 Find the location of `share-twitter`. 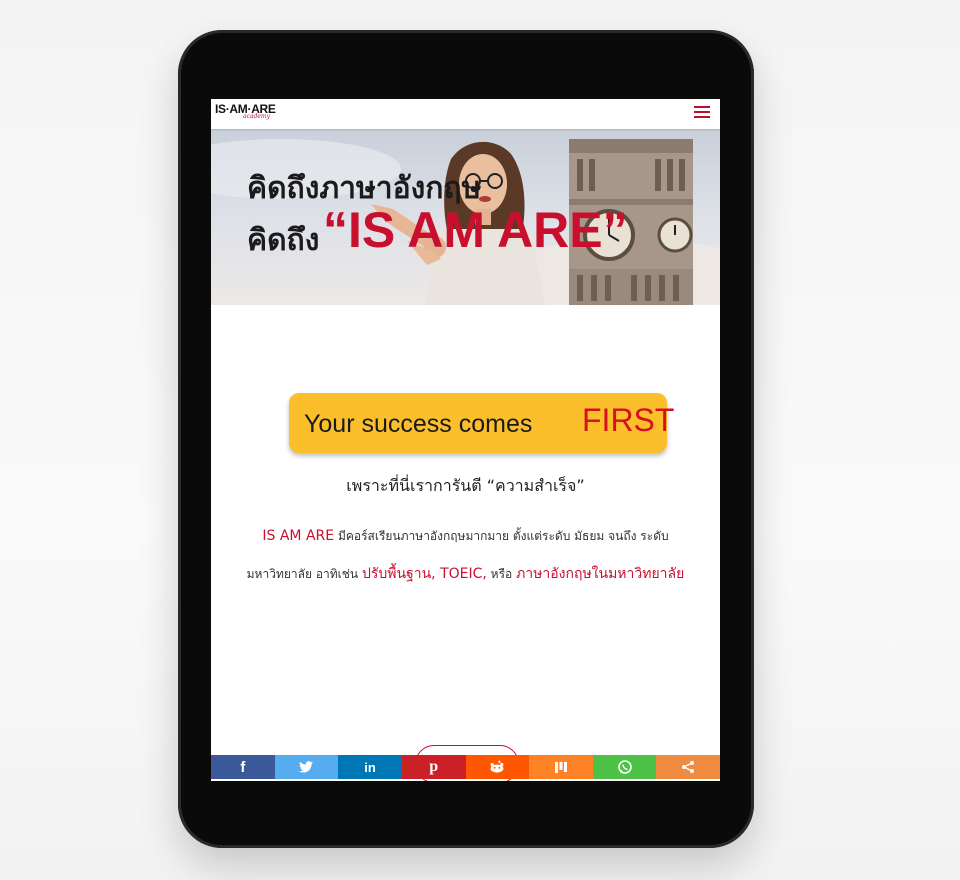

share-twitter is located at coordinates (306, 767).